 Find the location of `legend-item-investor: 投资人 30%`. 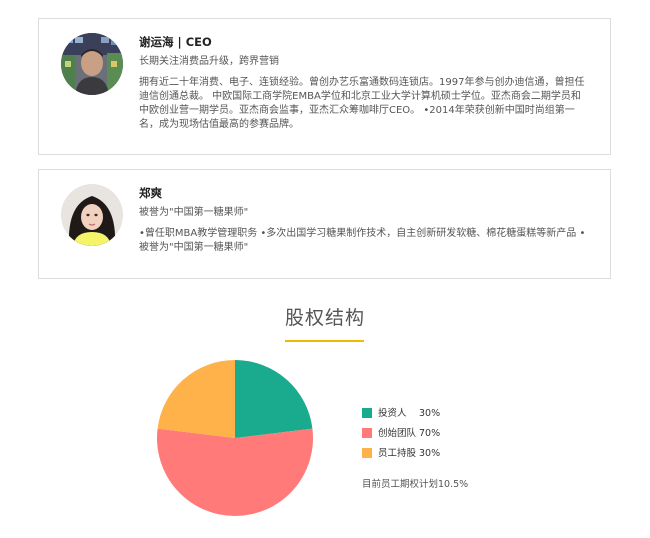

legend-item-investor: 投资人 30% is located at coordinates (401, 414).